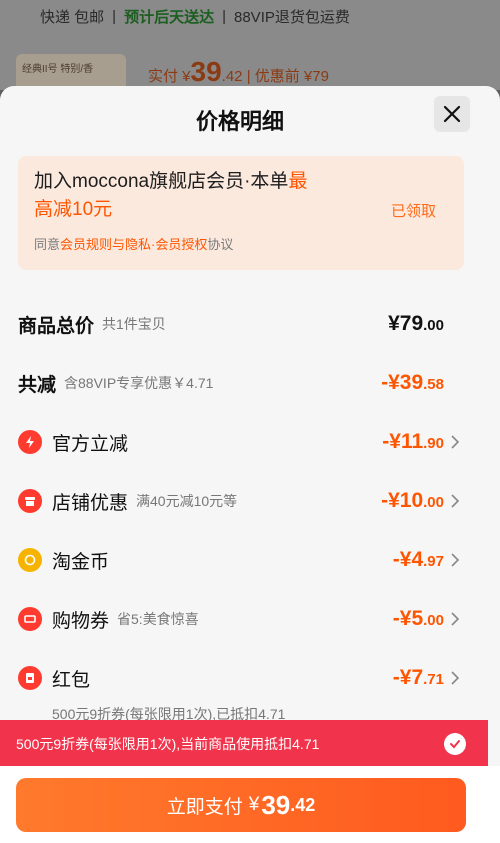  I want to click on shop-icon, so click(30, 501).